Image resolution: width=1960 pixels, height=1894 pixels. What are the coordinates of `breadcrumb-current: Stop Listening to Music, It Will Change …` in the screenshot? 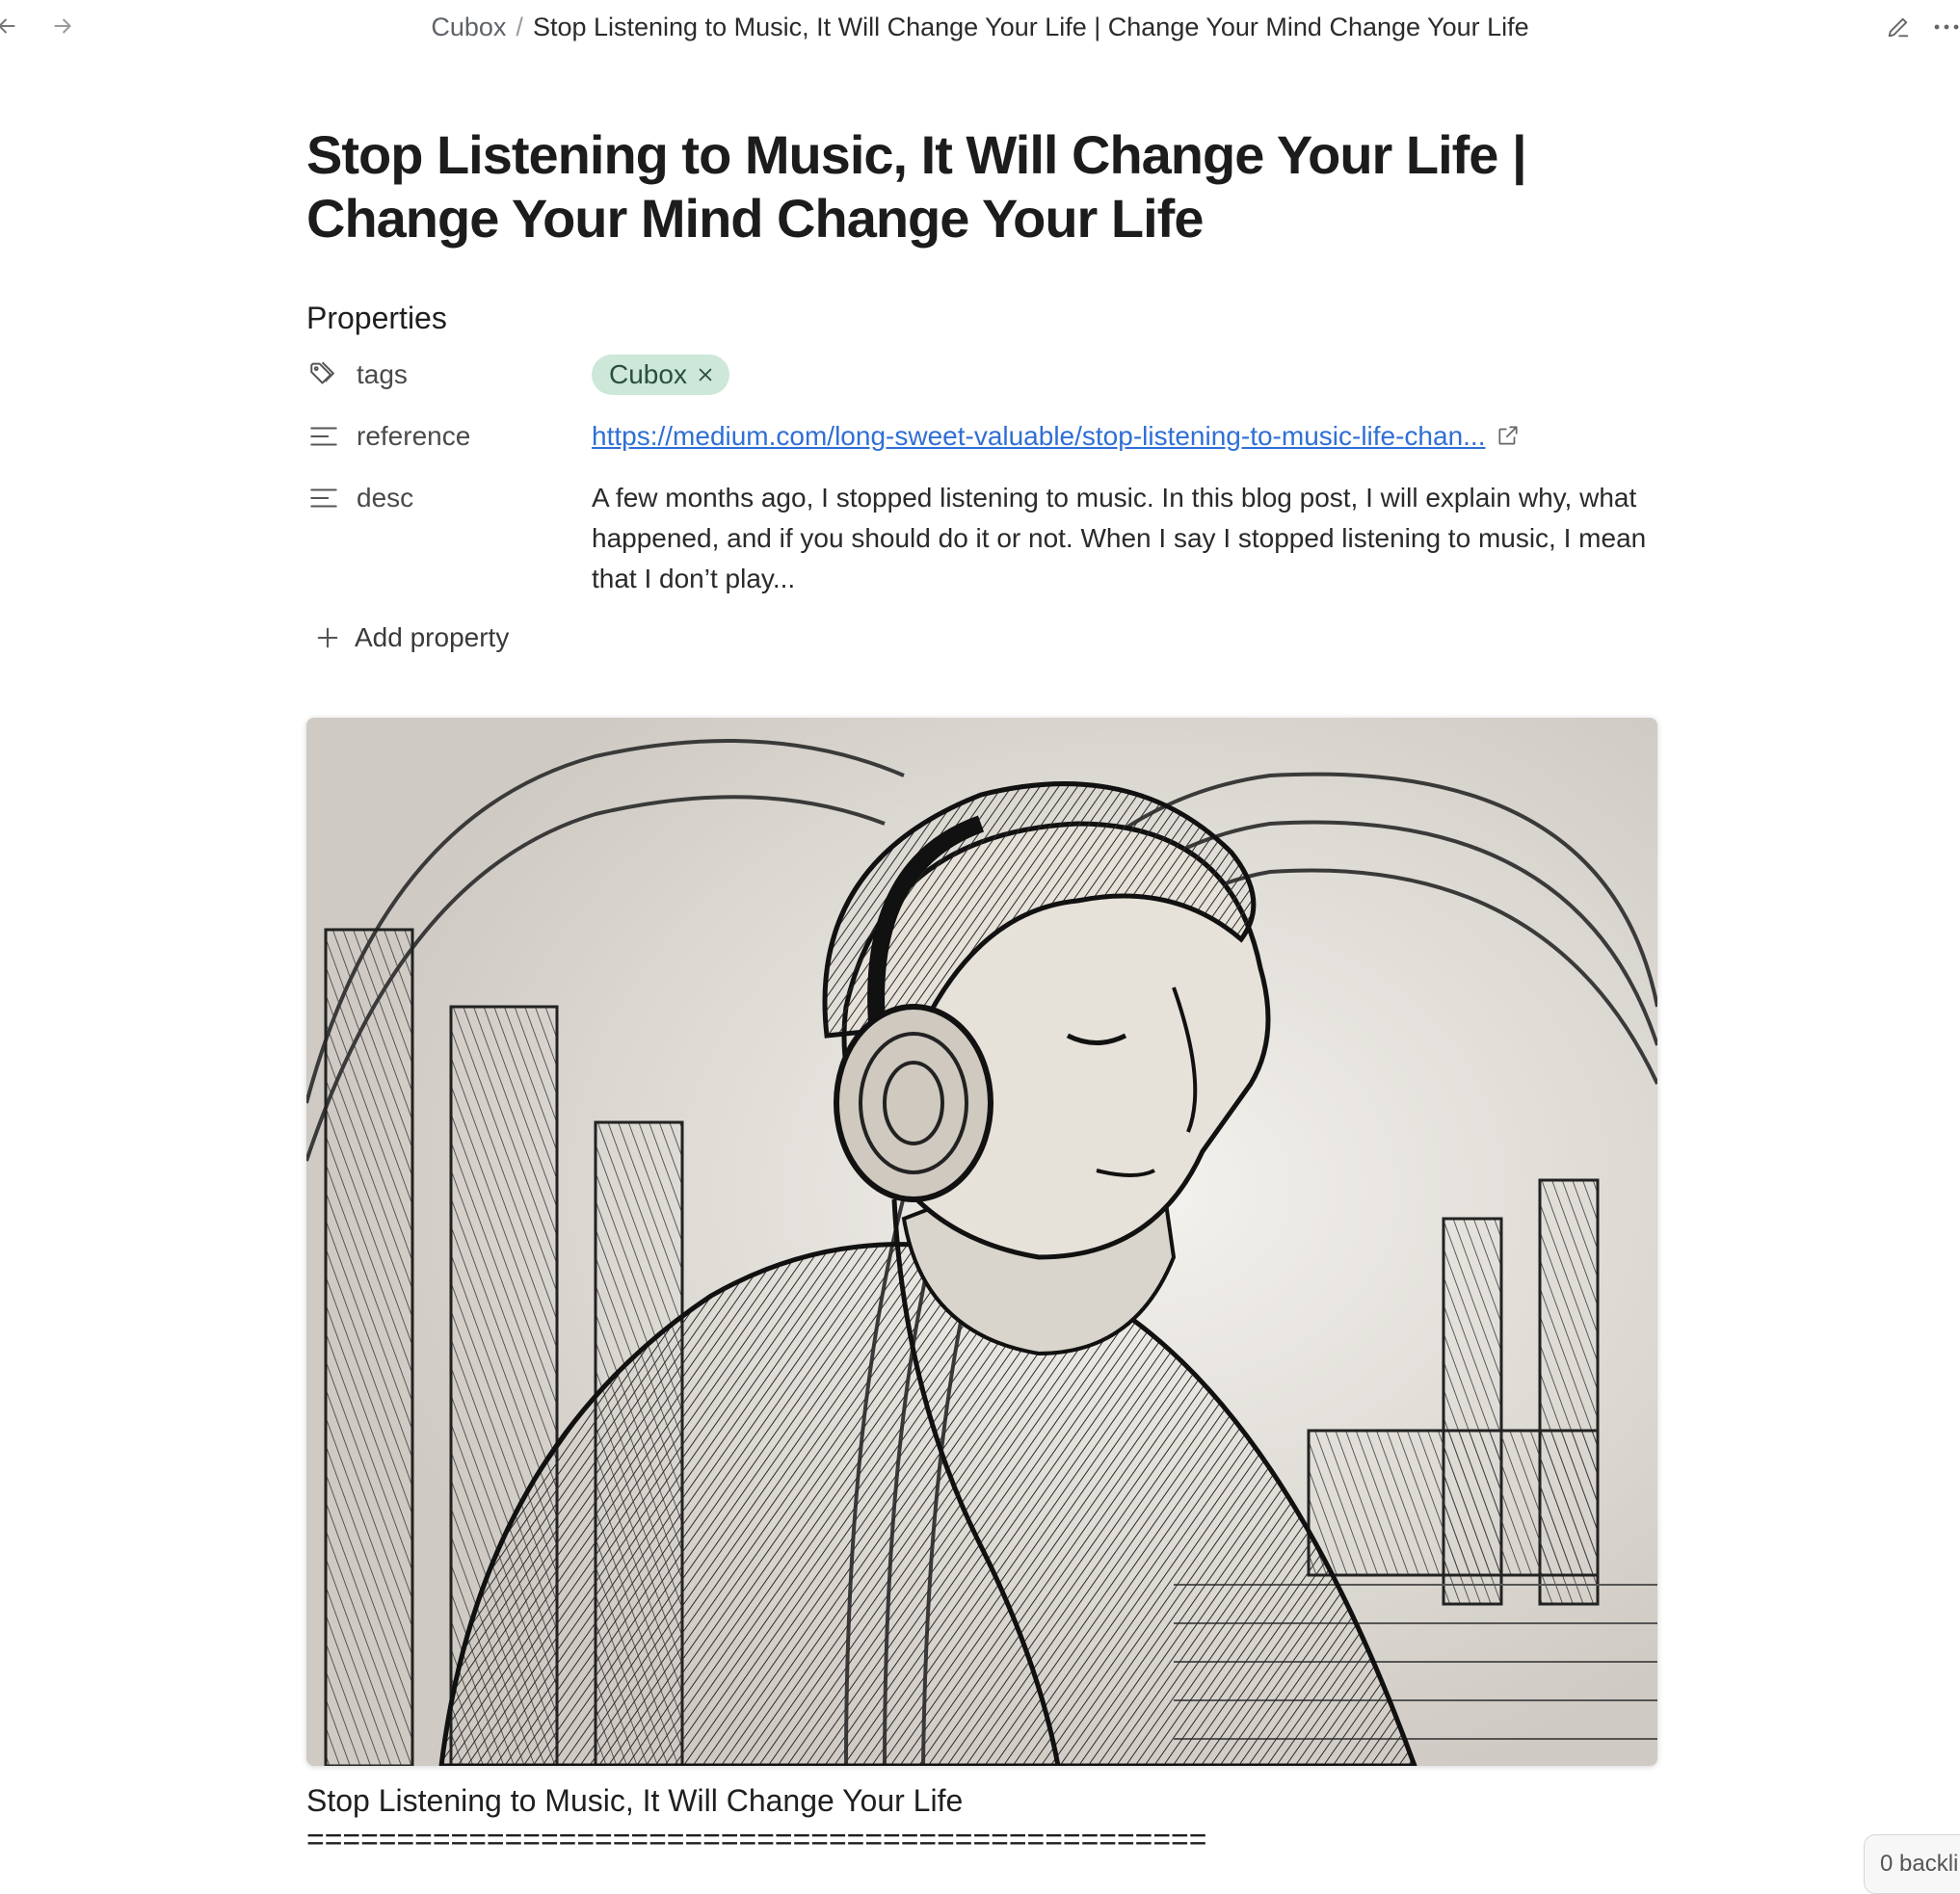 It's located at (1031, 27).